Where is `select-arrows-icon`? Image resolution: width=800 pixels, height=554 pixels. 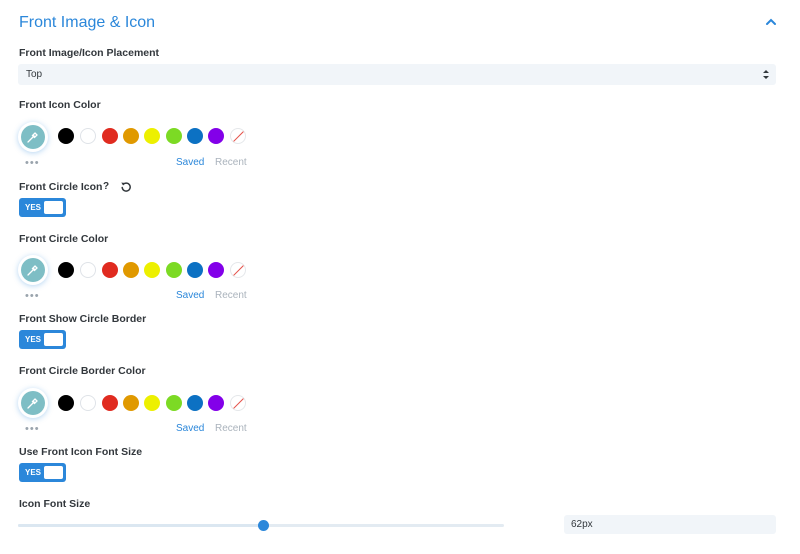 select-arrows-icon is located at coordinates (766, 74).